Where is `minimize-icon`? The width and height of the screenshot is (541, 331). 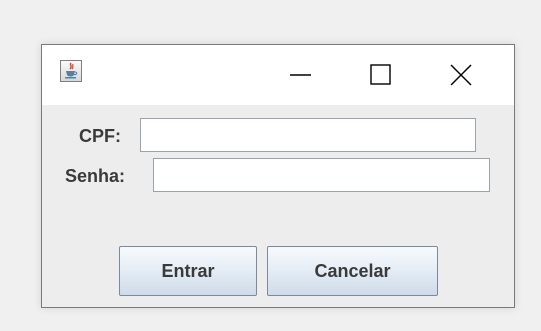
minimize-icon is located at coordinates (300, 75).